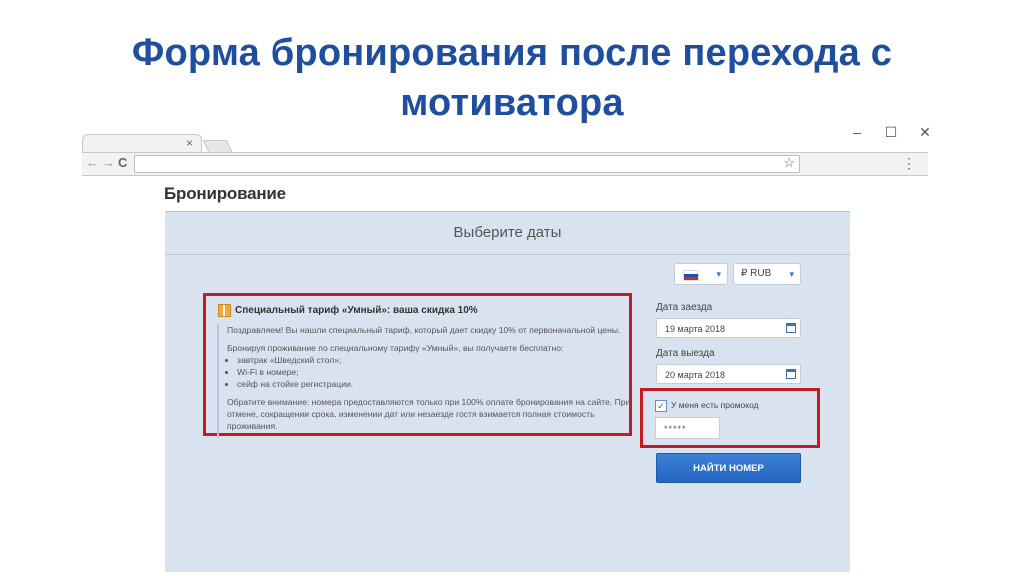 The height and width of the screenshot is (576, 1024). What do you see at coordinates (189, 143) in the screenshot?
I see `tab-close-icon: ×` at bounding box center [189, 143].